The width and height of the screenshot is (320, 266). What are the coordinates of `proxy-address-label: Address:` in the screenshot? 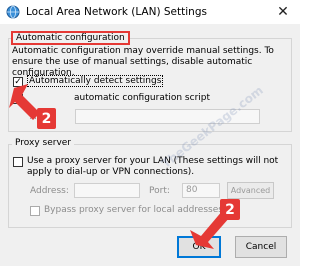 It's located at (49, 191).